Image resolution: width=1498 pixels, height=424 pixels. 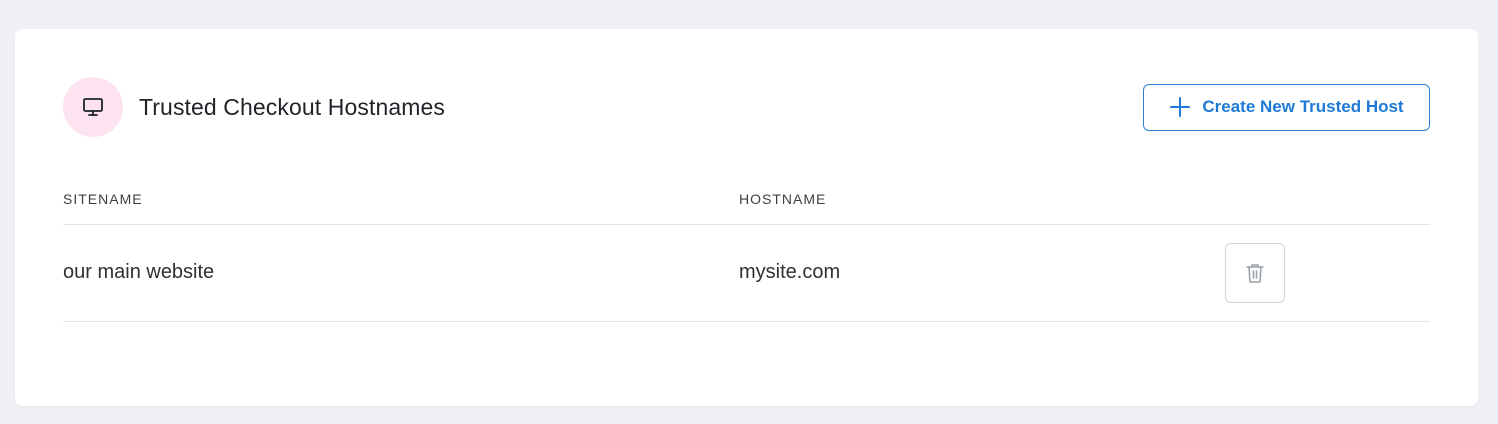 What do you see at coordinates (292, 106) in the screenshot?
I see `page-title: Trusted Checkout Hostnames` at bounding box center [292, 106].